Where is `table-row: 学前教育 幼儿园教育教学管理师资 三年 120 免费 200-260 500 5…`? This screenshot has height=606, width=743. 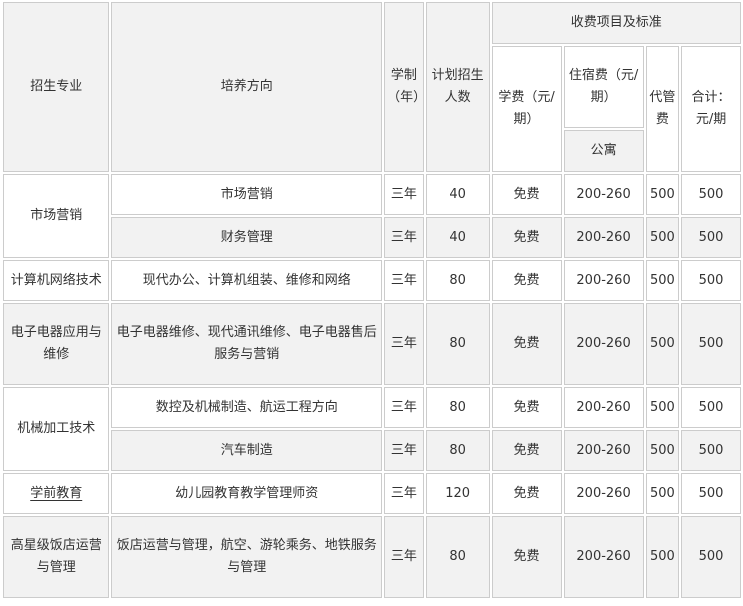 table-row: 学前教育 幼儿园教育教学管理师资 三年 120 免费 200-260 500 5… is located at coordinates (372, 493).